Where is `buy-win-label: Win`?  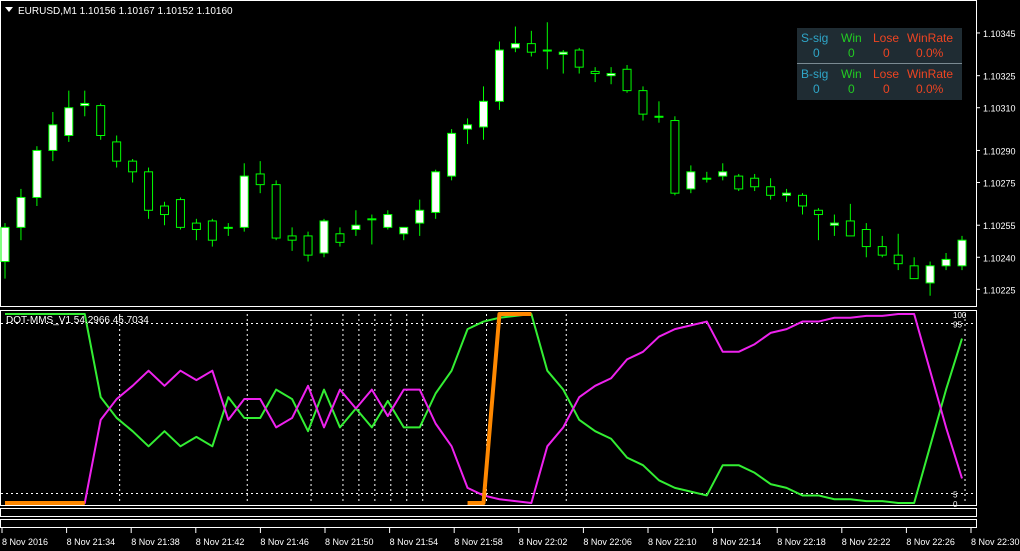
buy-win-label: Win is located at coordinates (851, 74).